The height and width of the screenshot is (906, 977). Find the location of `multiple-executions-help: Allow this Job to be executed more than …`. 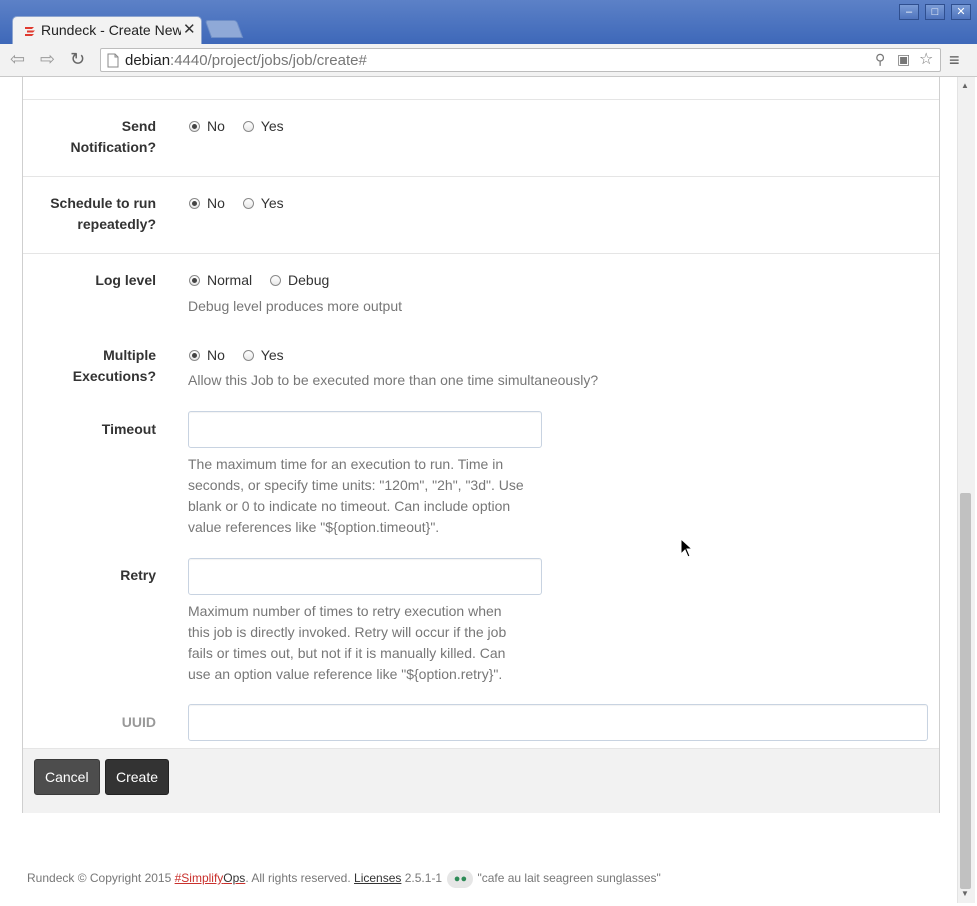

multiple-executions-help: Allow this Job to be executed more than … is located at coordinates (393, 380).